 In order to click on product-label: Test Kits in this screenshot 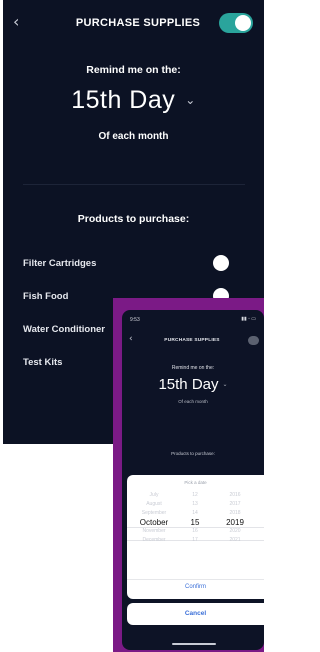, I will do `click(43, 362)`.